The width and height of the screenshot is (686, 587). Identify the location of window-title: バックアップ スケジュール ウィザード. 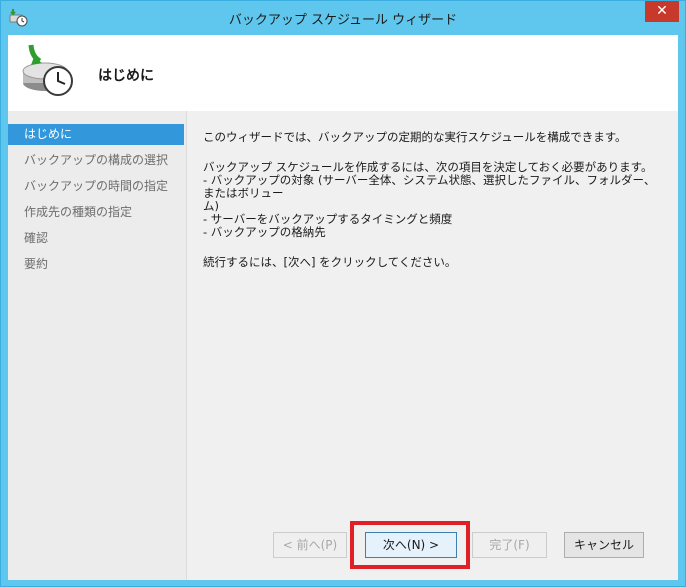
(343, 20).